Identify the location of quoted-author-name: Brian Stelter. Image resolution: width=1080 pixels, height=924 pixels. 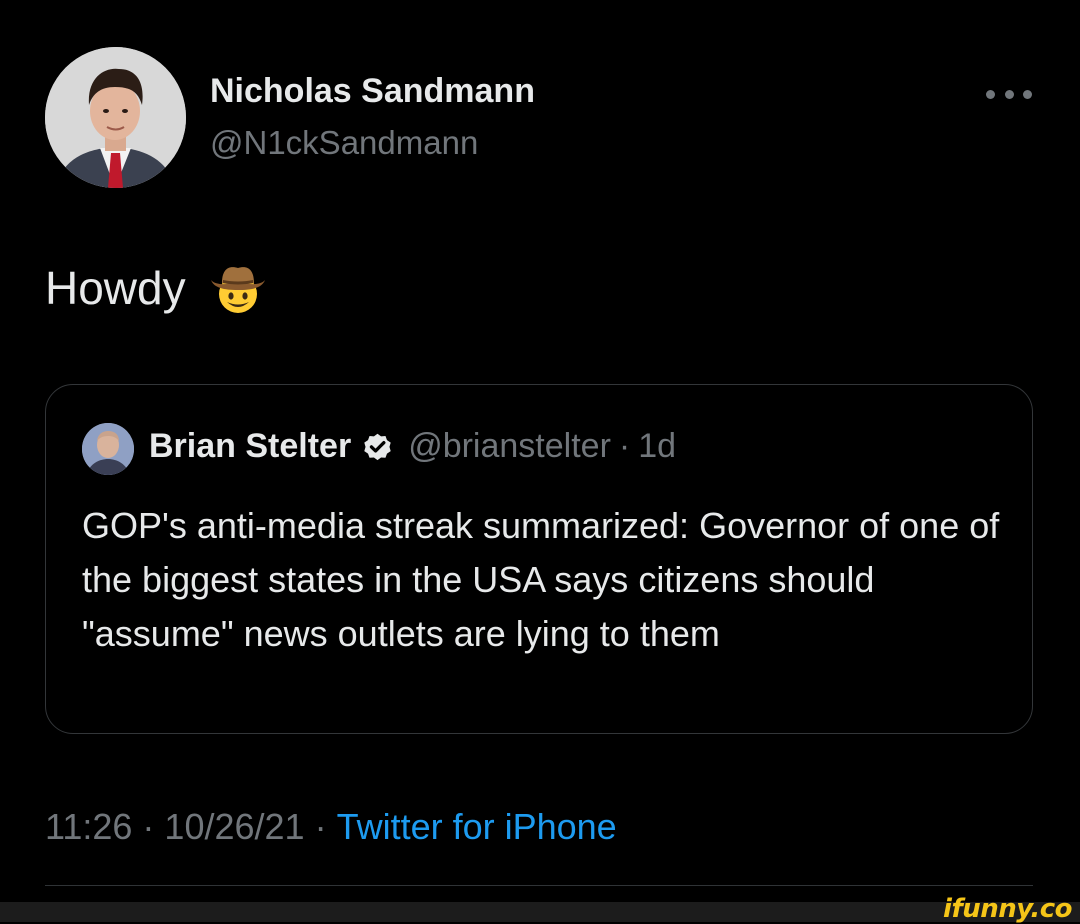
(250, 446).